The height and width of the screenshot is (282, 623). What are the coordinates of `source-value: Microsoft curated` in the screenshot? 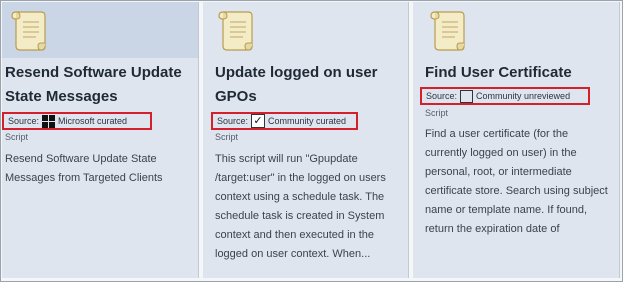 It's located at (93, 121).